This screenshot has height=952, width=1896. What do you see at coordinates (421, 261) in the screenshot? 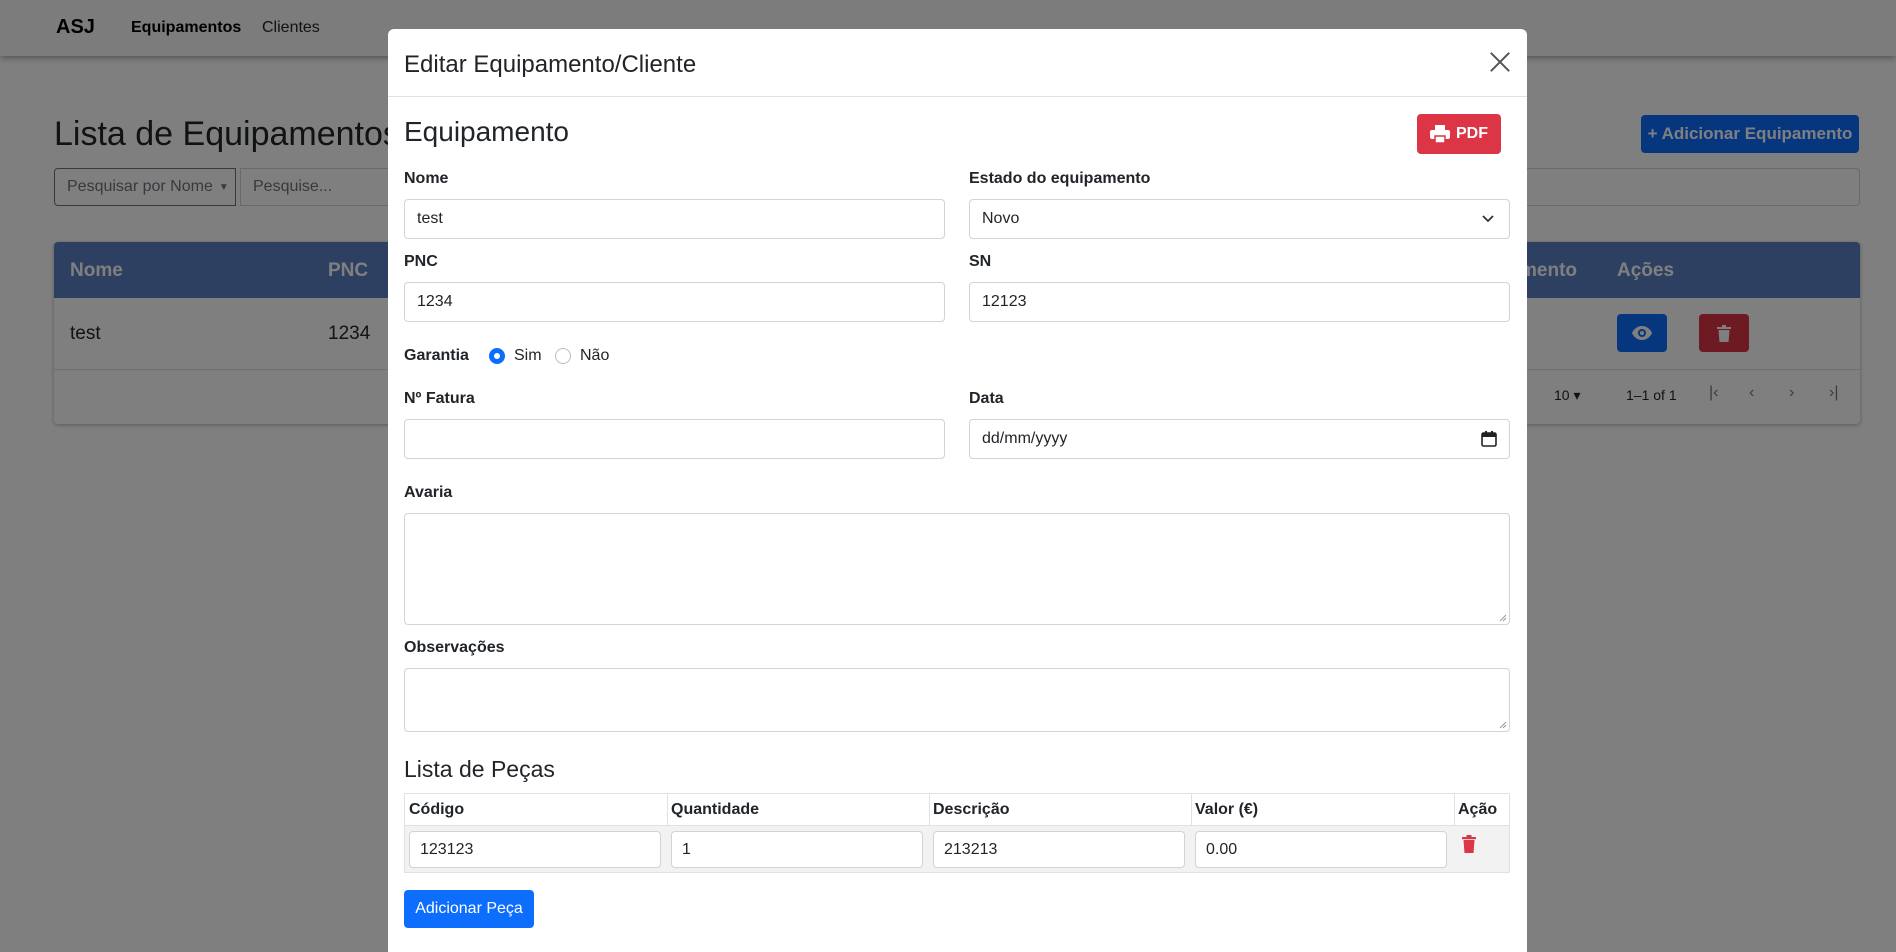
I see `pnc-label: PNC` at bounding box center [421, 261].